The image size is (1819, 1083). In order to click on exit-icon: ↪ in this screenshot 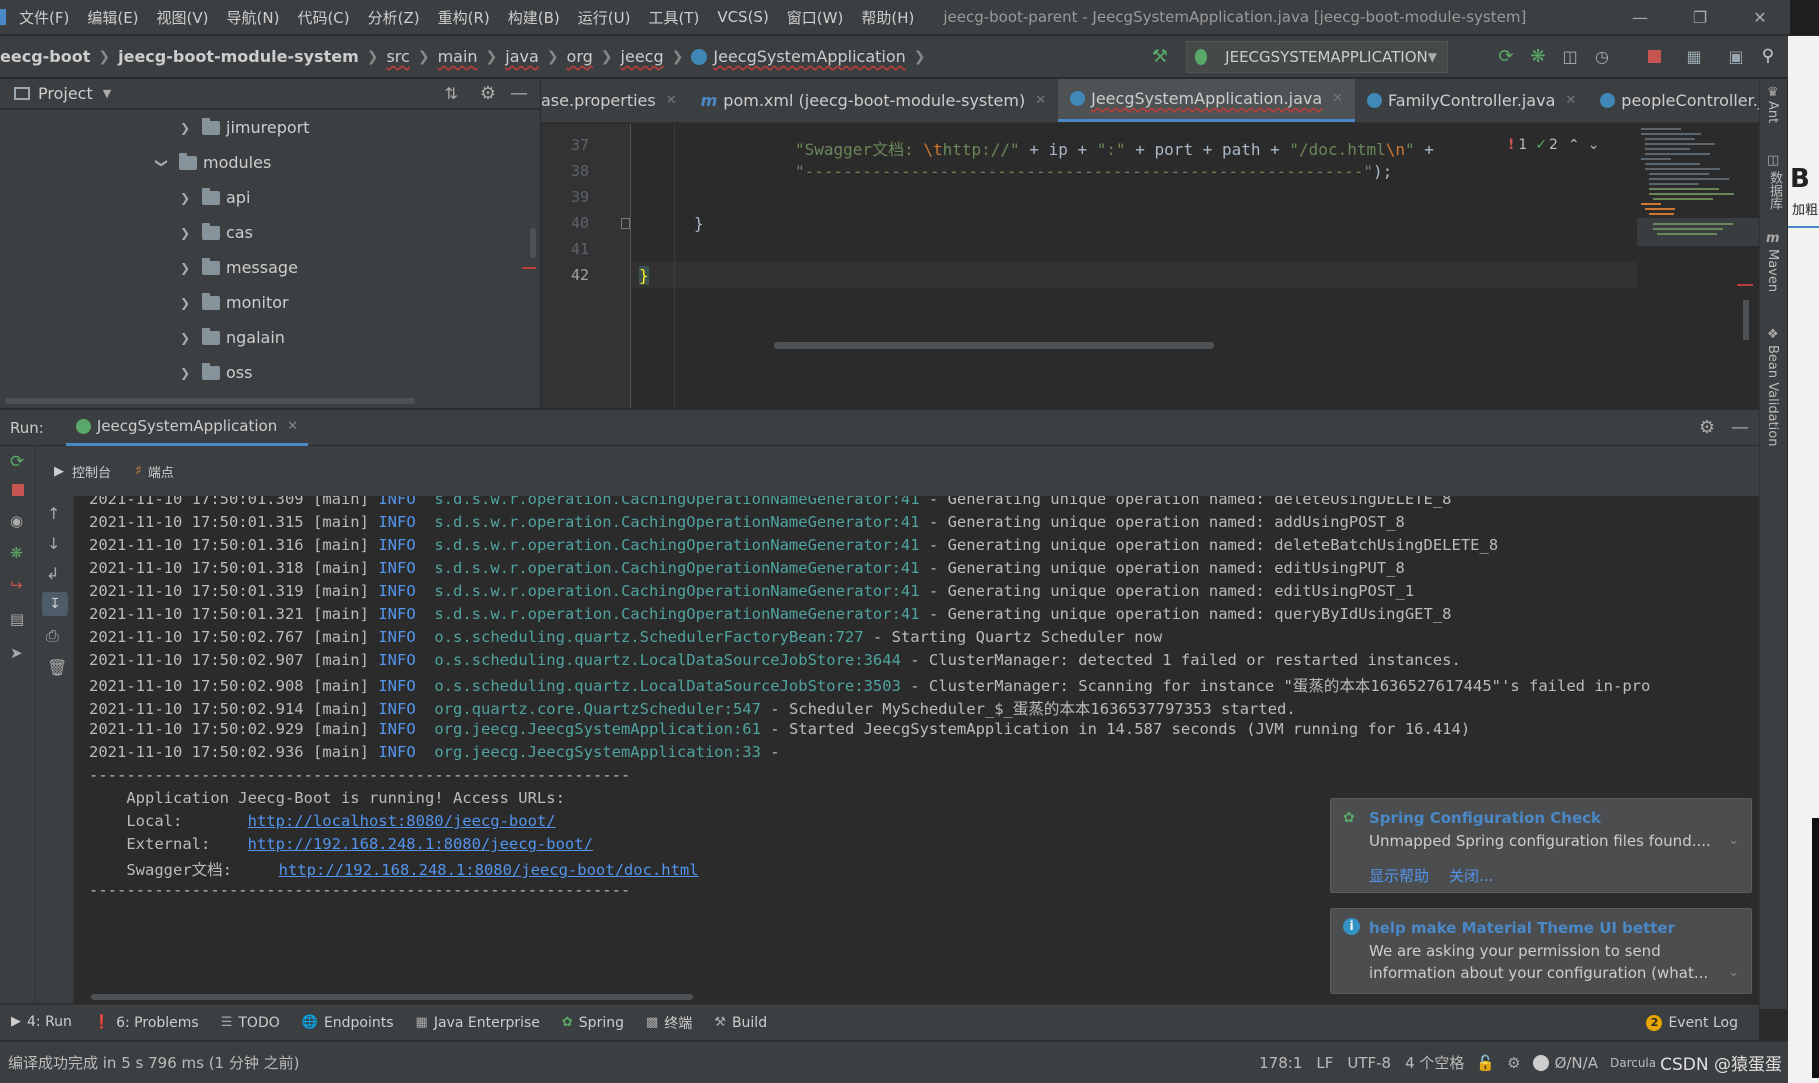, I will do `click(16, 585)`.